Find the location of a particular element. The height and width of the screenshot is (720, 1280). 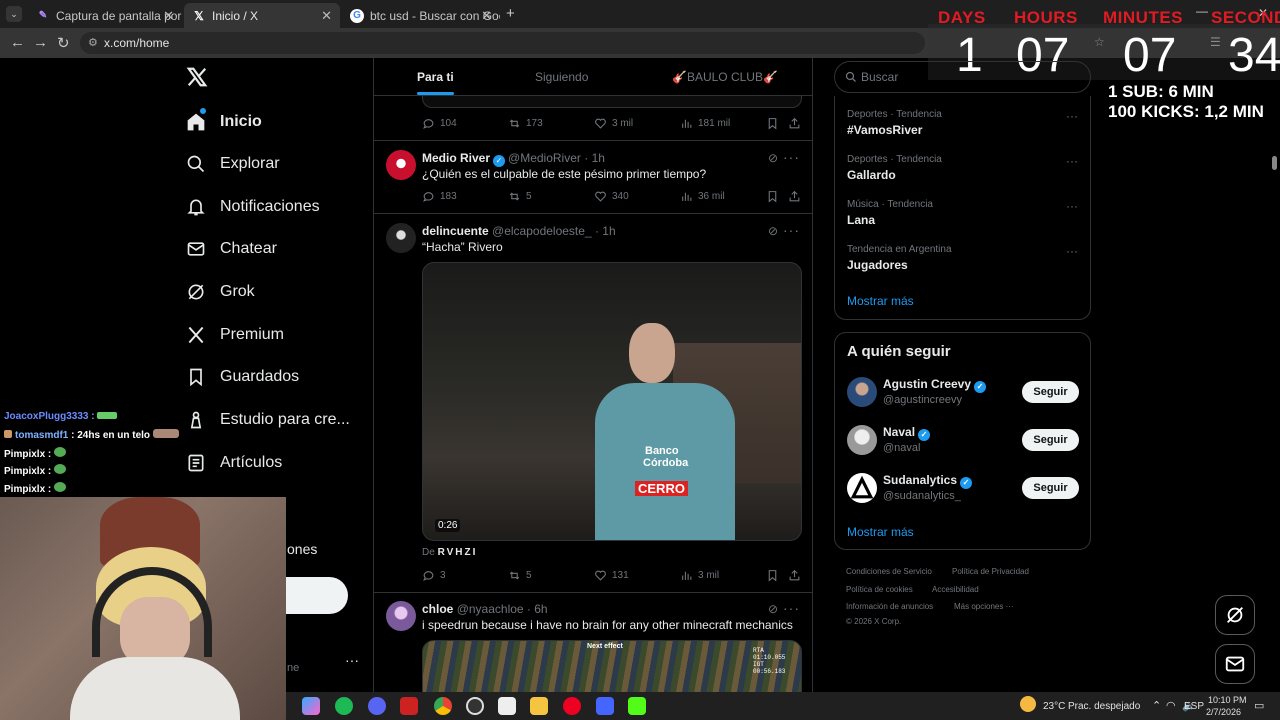

author-handle: @MedioRiver is located at coordinates (544, 158).